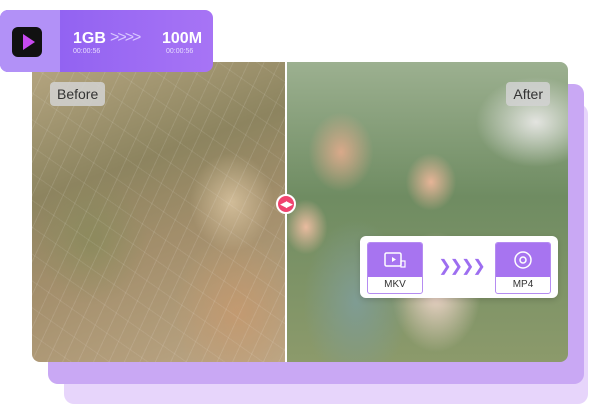 The height and width of the screenshot is (404, 601). I want to click on original-size: 1GB, so click(89, 38).